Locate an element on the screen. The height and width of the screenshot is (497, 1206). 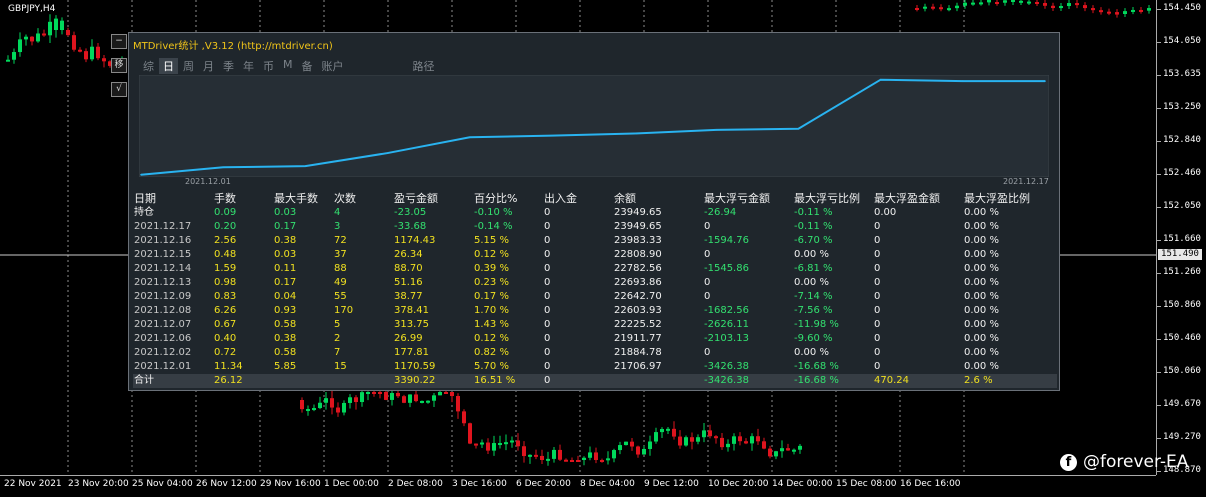
tab-daily: 日 is located at coordinates (168, 66).